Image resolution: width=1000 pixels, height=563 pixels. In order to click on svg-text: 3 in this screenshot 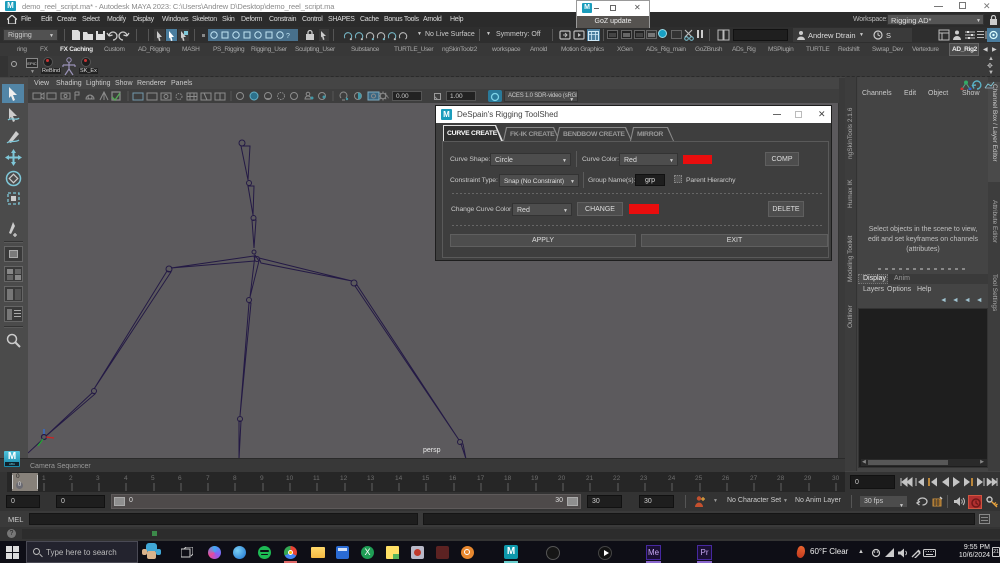, I will do `click(98, 478)`.